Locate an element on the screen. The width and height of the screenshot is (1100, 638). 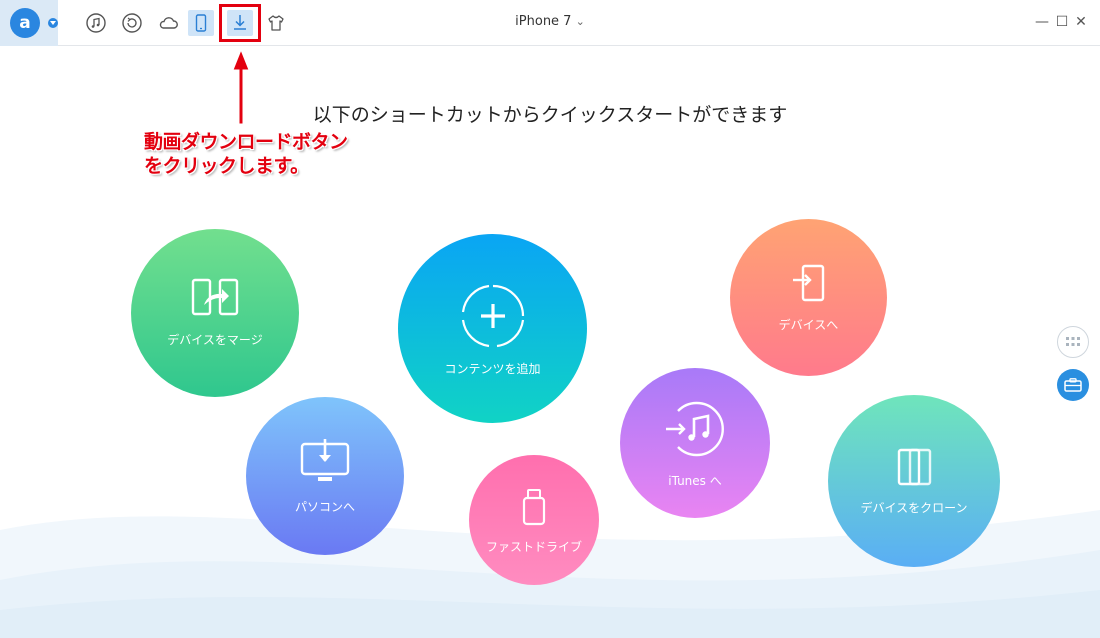
flash-drive-icon is located at coordinates (534, 507).